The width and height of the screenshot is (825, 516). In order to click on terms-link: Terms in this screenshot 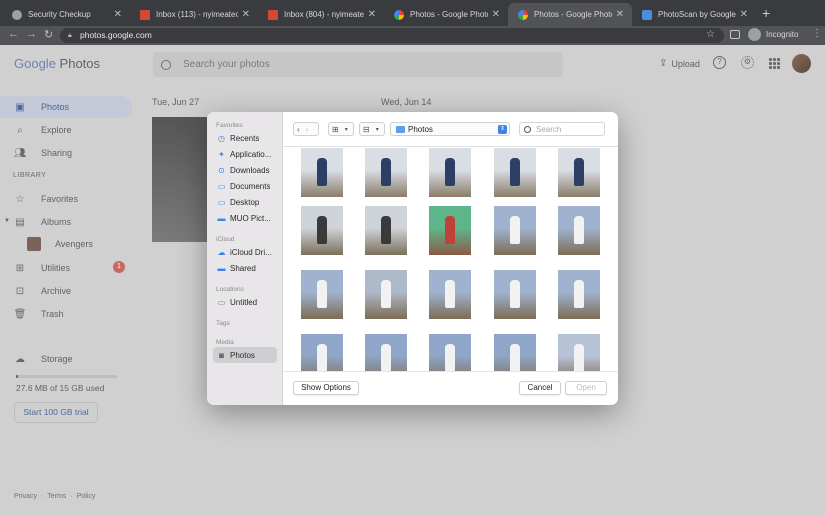, I will do `click(56, 496)`.